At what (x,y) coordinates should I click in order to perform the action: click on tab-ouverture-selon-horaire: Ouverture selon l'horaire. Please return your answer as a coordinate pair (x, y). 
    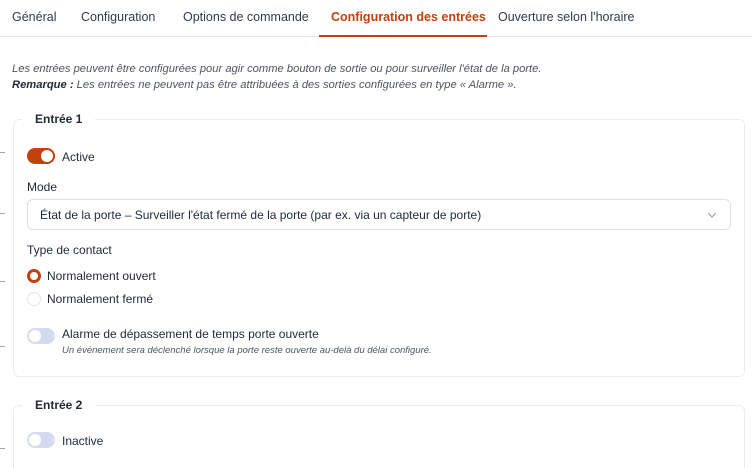
    Looking at the image, I should click on (566, 17).